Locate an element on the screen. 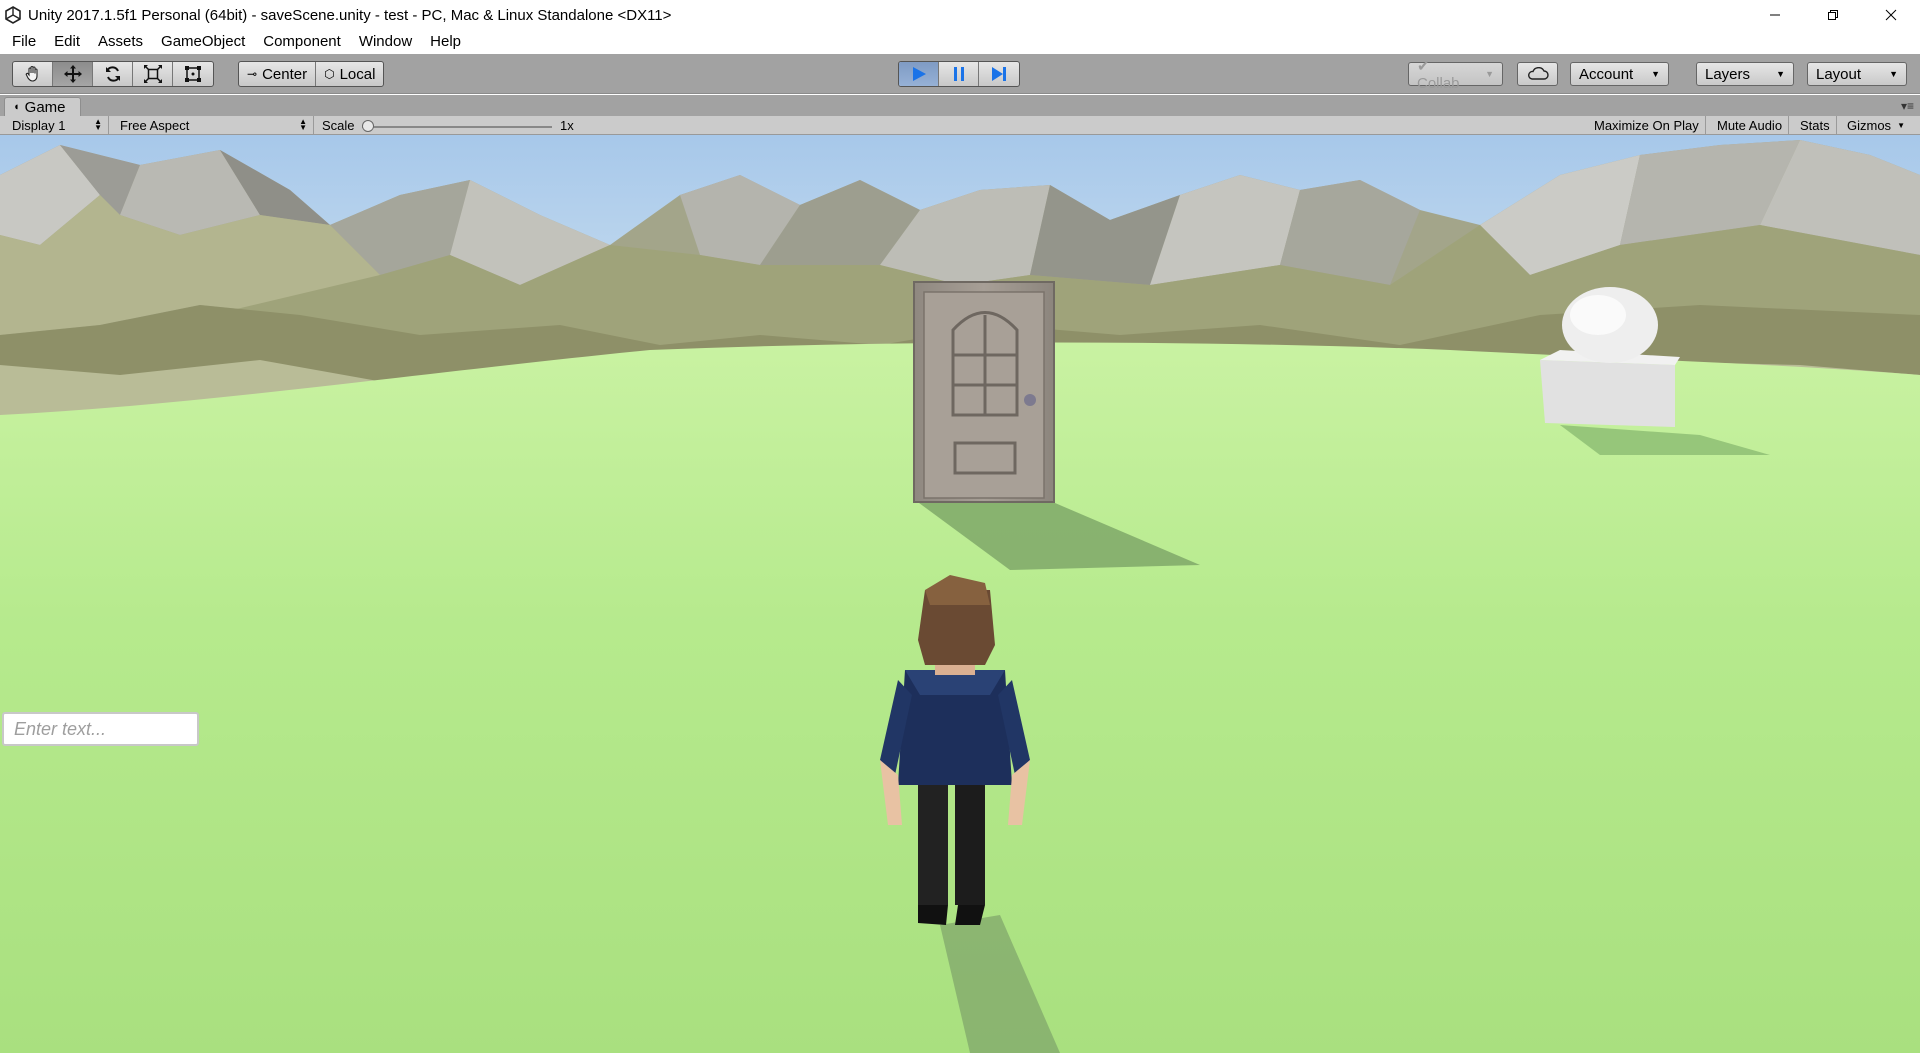 This screenshot has width=1920, height=1053. restore-button is located at coordinates (1833, 15).